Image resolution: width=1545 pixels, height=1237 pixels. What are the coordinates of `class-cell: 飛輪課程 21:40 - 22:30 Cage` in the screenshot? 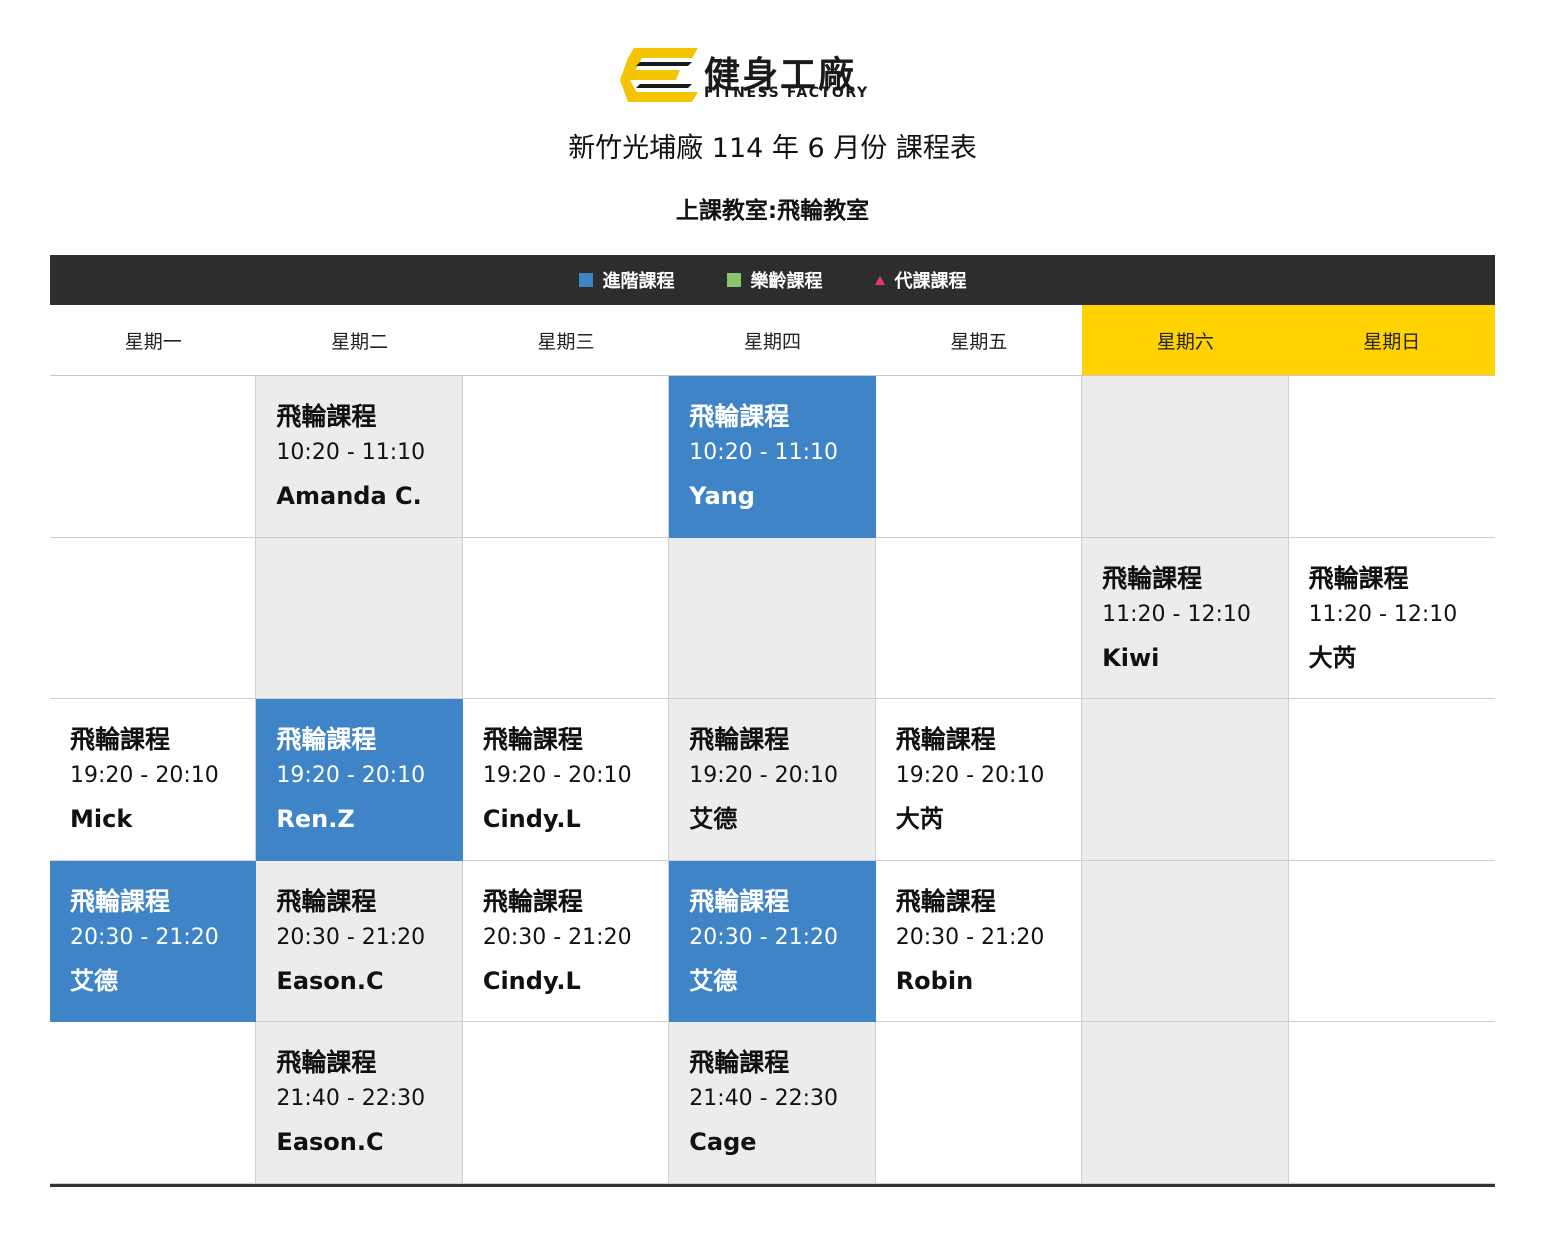 It's located at (772, 1103).